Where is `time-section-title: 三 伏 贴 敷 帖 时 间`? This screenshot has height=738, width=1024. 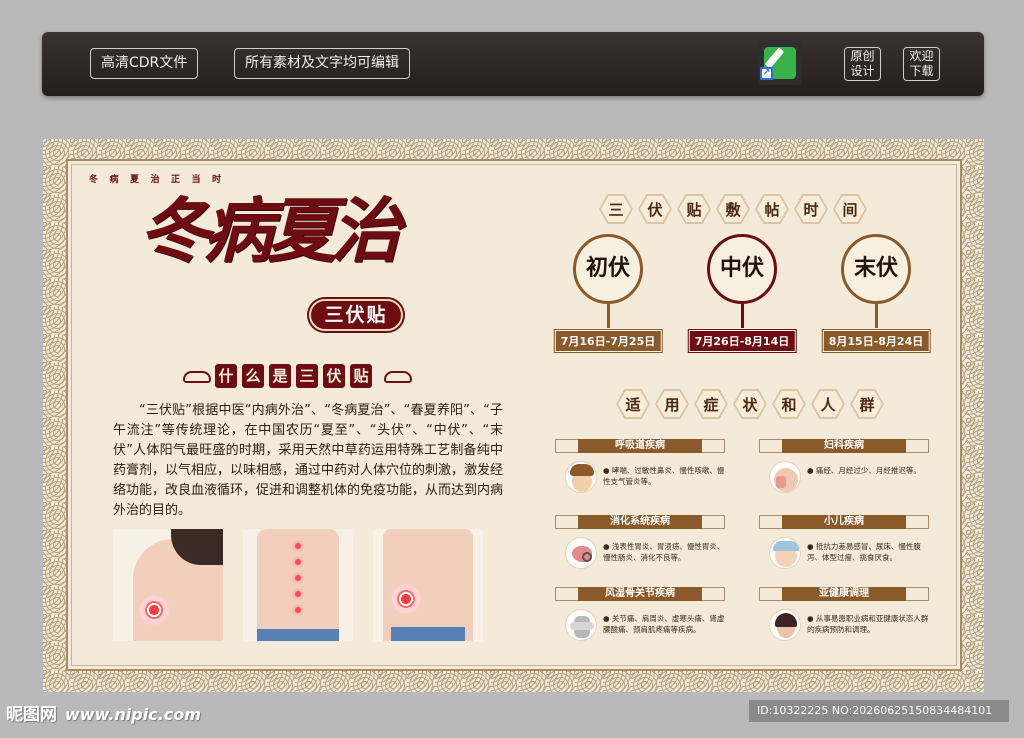
time-section-title: 三 伏 贴 敷 帖 时 间 is located at coordinates (733, 209).